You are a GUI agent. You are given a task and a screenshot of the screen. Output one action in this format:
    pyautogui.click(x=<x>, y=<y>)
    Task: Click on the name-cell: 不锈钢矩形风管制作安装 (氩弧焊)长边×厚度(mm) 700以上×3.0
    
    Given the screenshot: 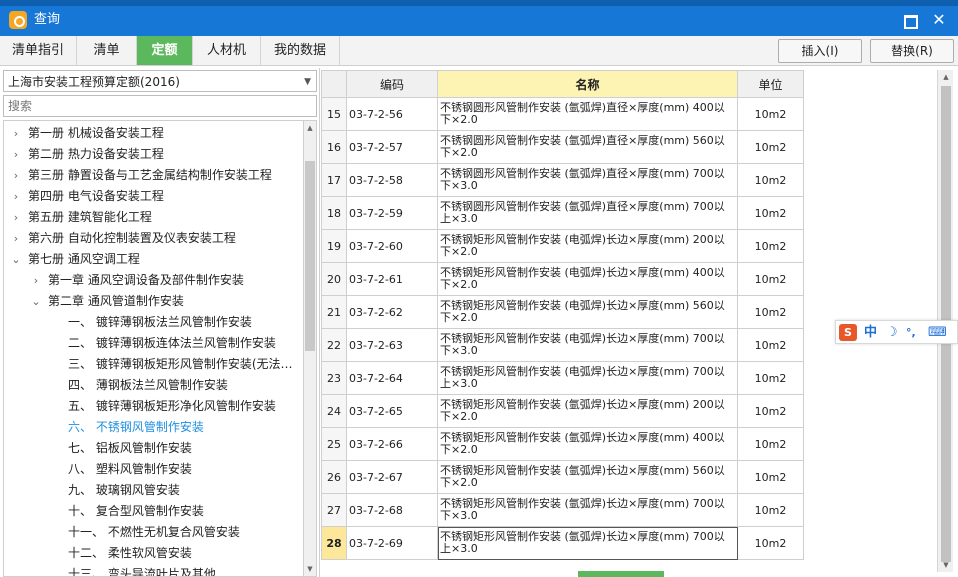 What is the action you would take?
    pyautogui.click(x=587, y=543)
    